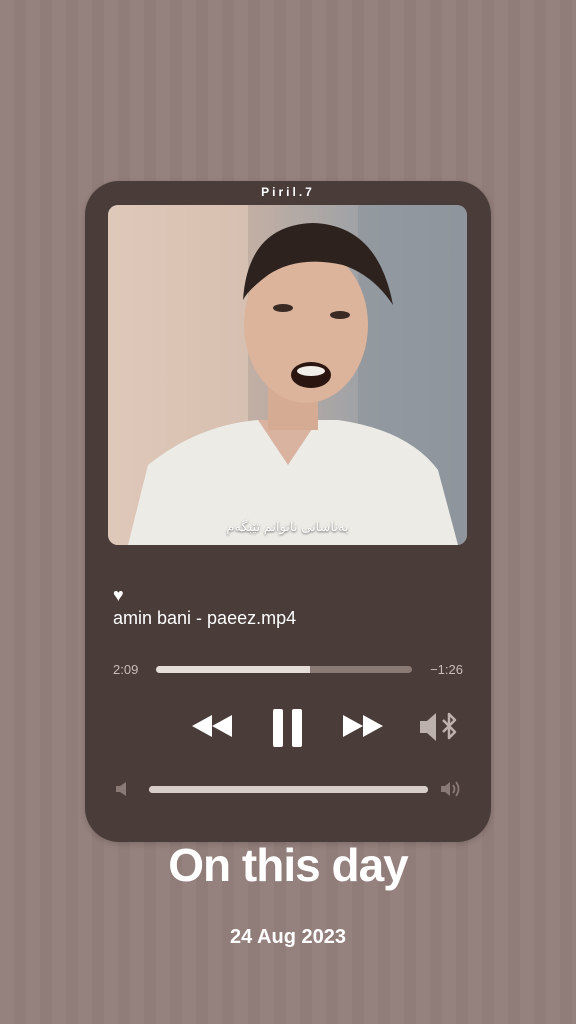  I want to click on volume-fill, so click(288, 789).